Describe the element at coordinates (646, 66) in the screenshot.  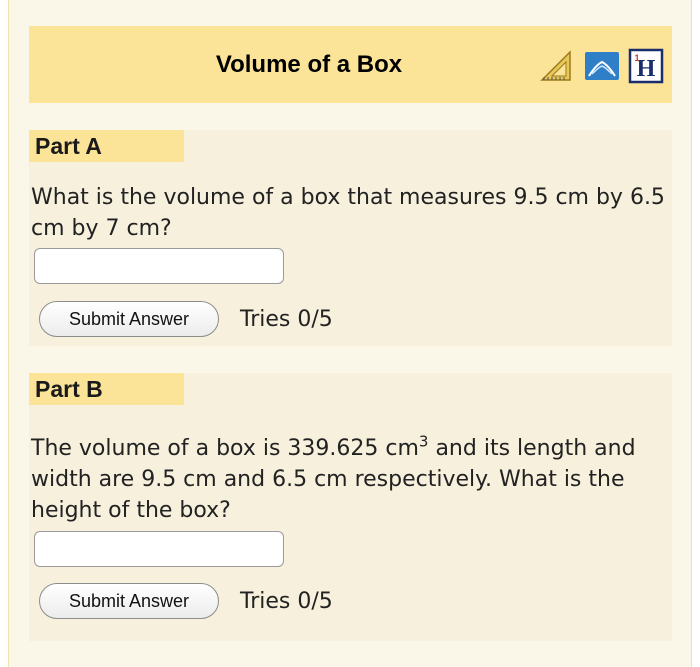
I see `hint-h-icon: H 1` at that location.